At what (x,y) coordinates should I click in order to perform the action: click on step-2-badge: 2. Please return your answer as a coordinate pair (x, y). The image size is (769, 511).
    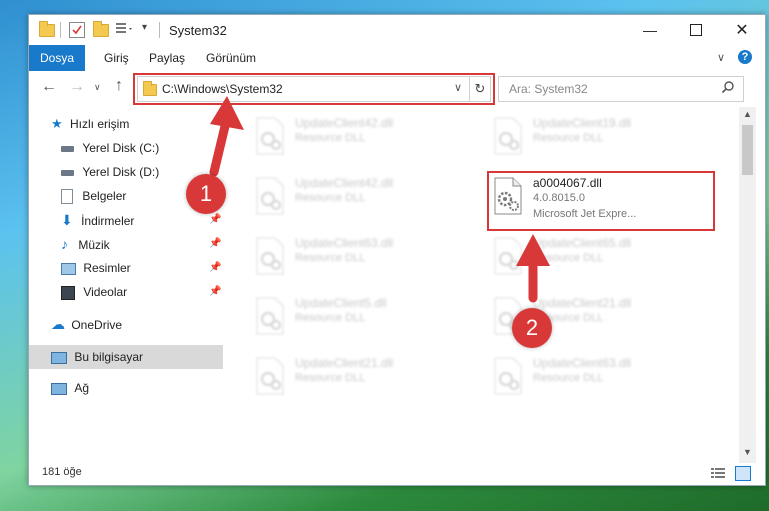
    Looking at the image, I should click on (532, 328).